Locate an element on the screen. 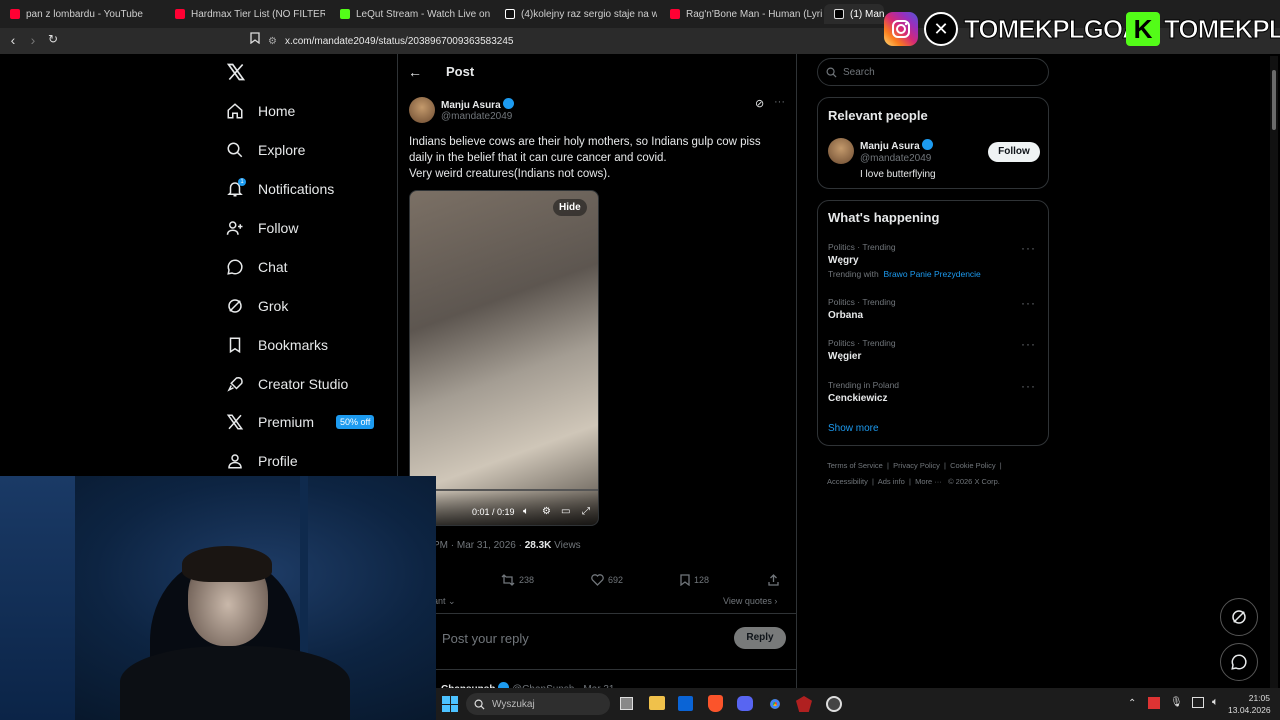 The height and width of the screenshot is (720, 1280). footer-link: Accessibility is located at coordinates (847, 481).